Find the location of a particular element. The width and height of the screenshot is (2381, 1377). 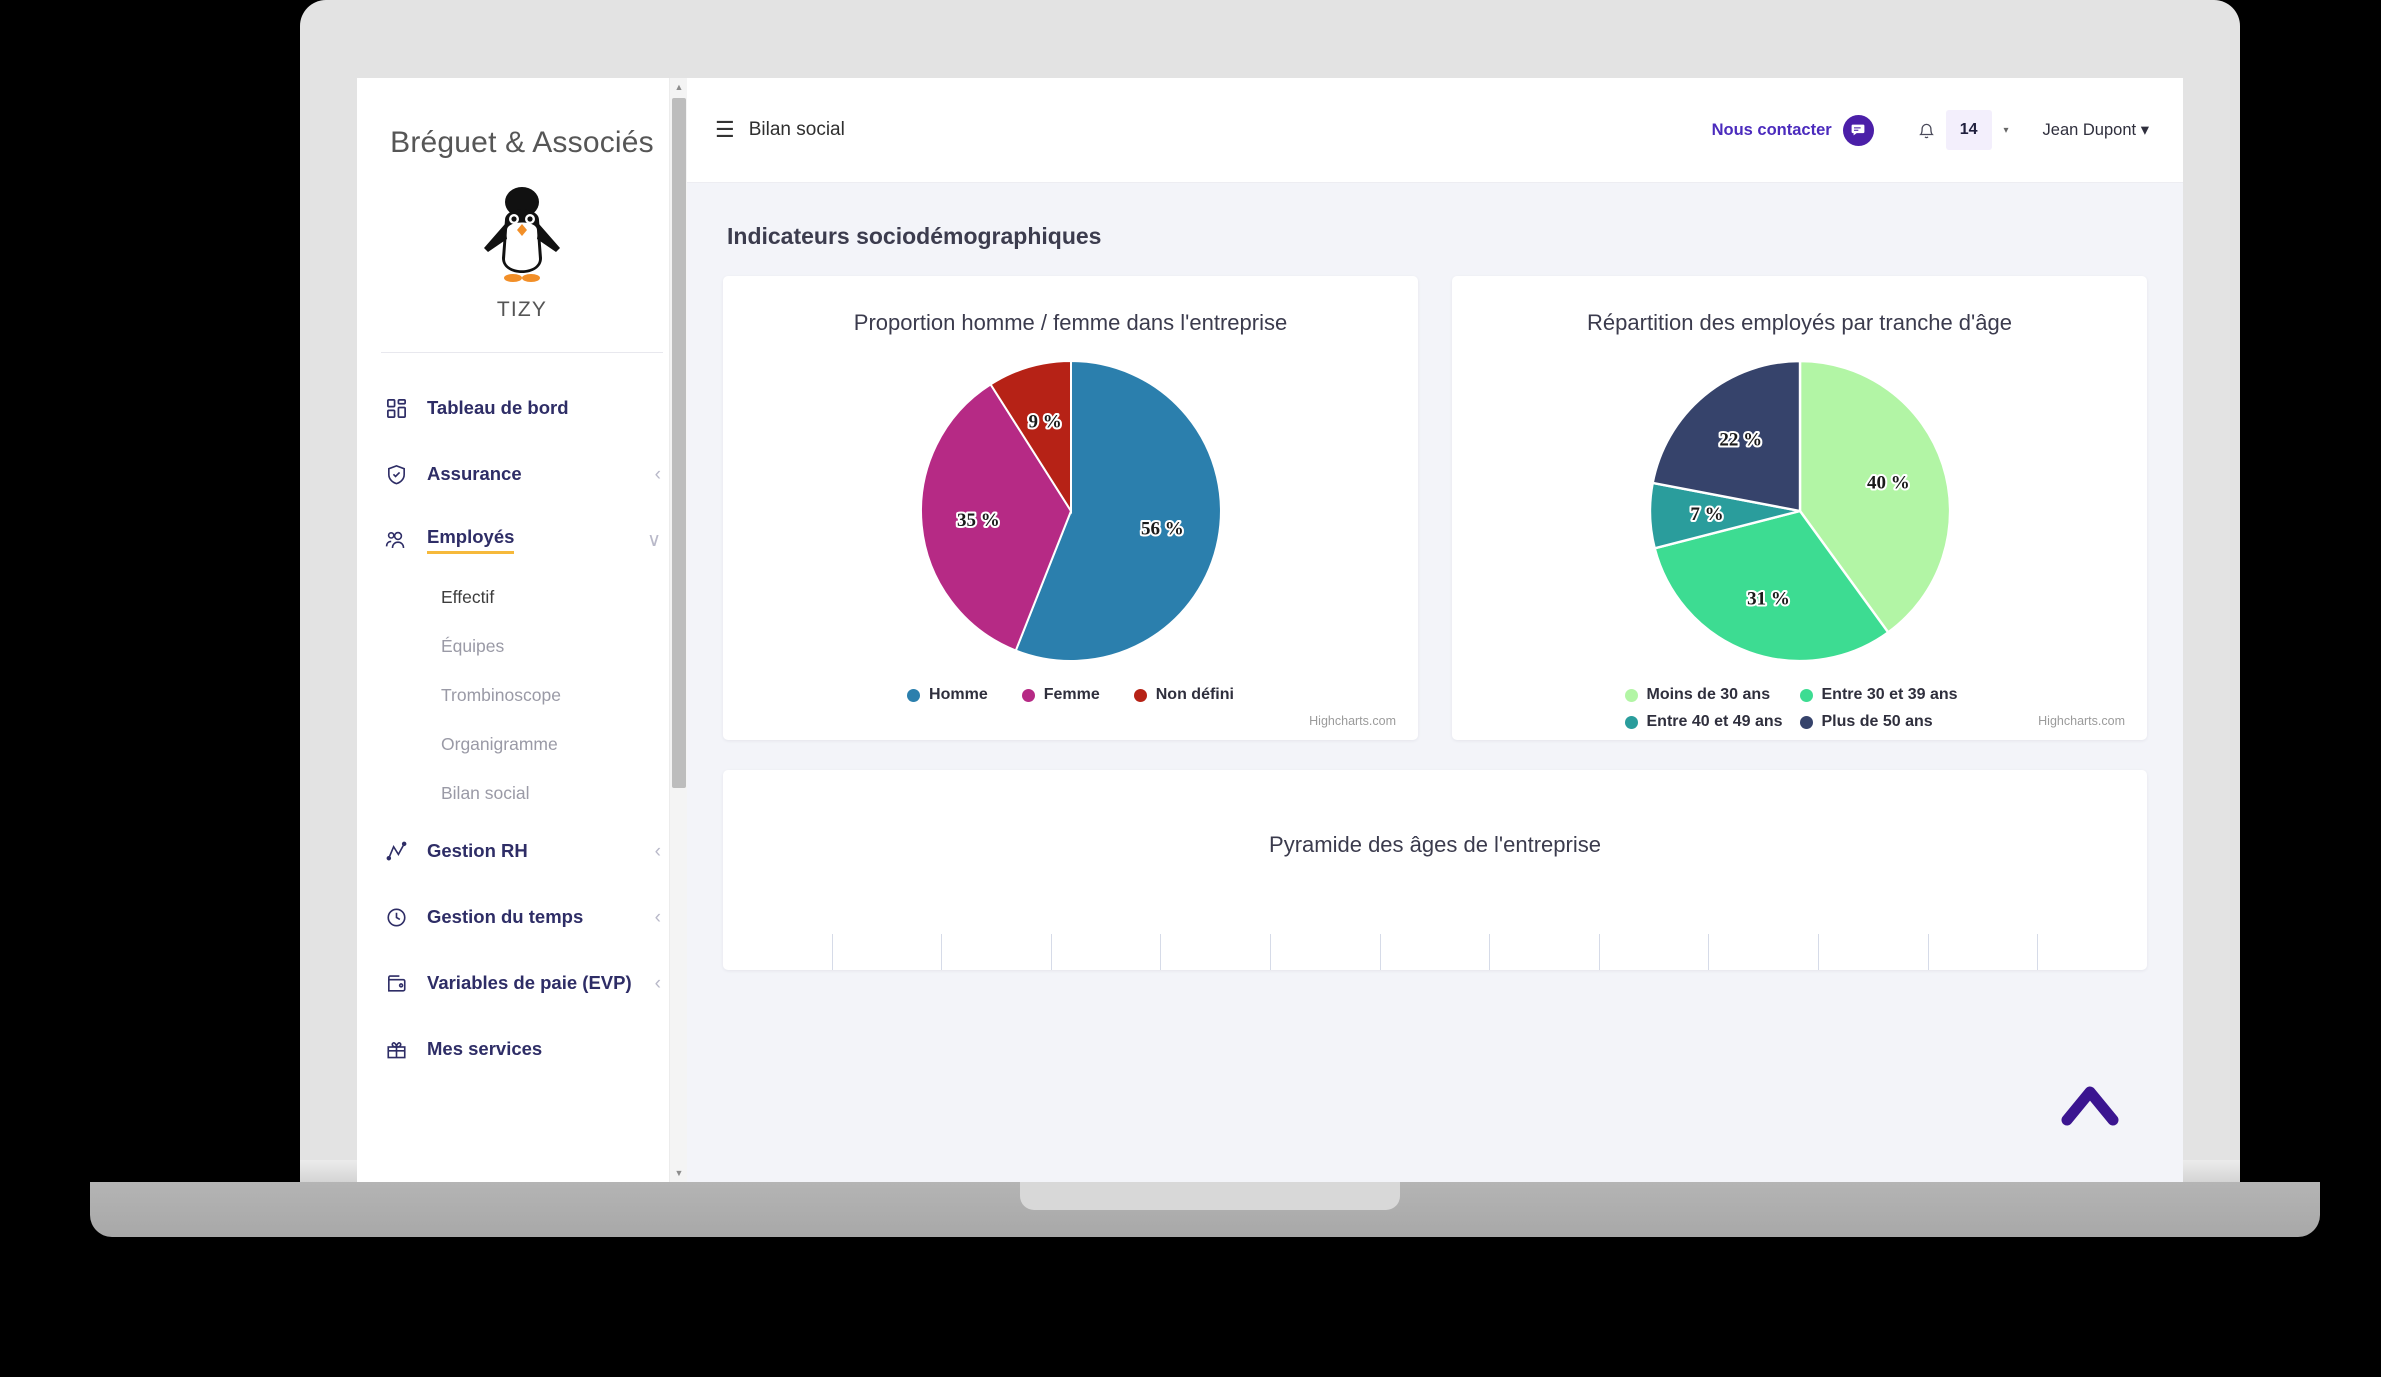

legend-item-moins-30: Moins de 30 ans is located at coordinates (1712, 695).